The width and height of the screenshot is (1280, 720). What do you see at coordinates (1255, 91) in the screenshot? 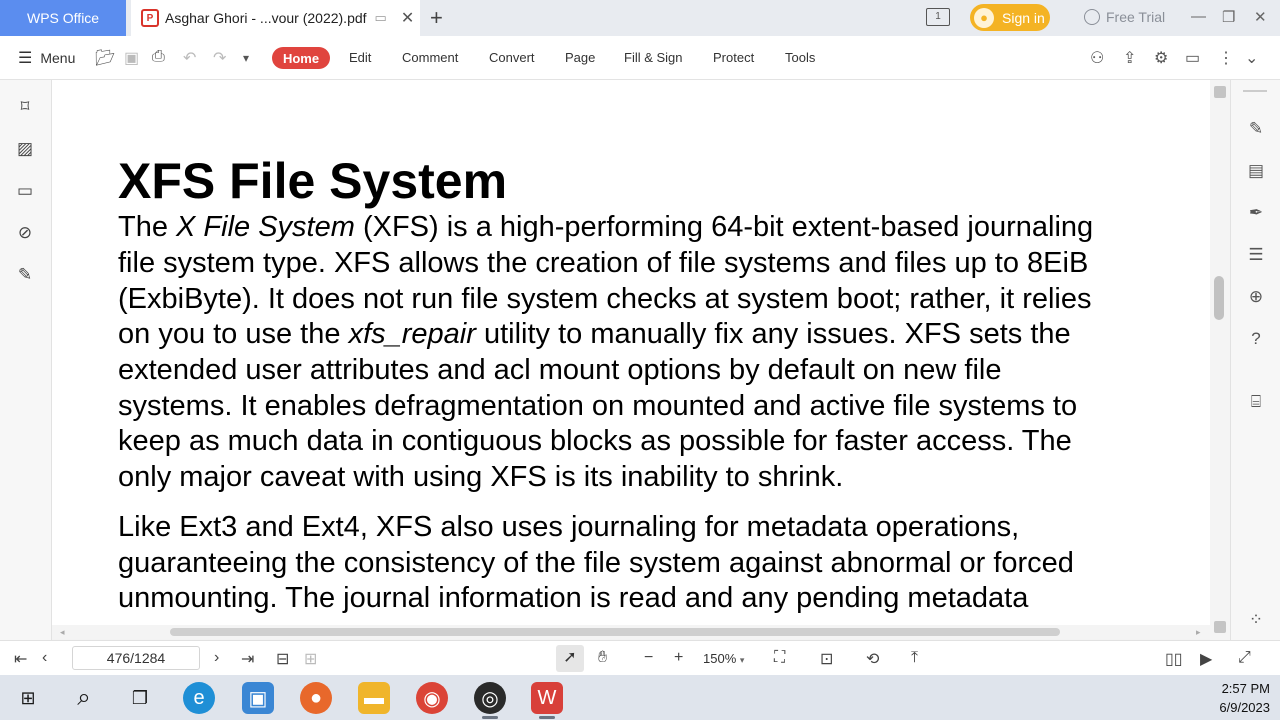
I see `drag-handle` at bounding box center [1255, 91].